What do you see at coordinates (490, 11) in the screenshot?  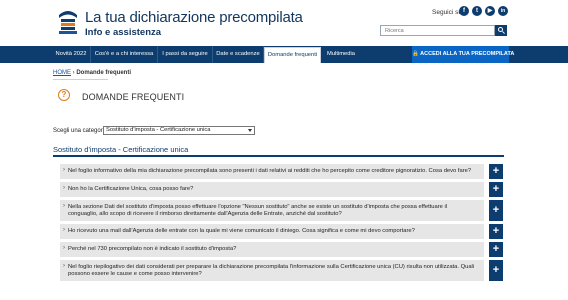 I see `youtube-icon: ▶` at bounding box center [490, 11].